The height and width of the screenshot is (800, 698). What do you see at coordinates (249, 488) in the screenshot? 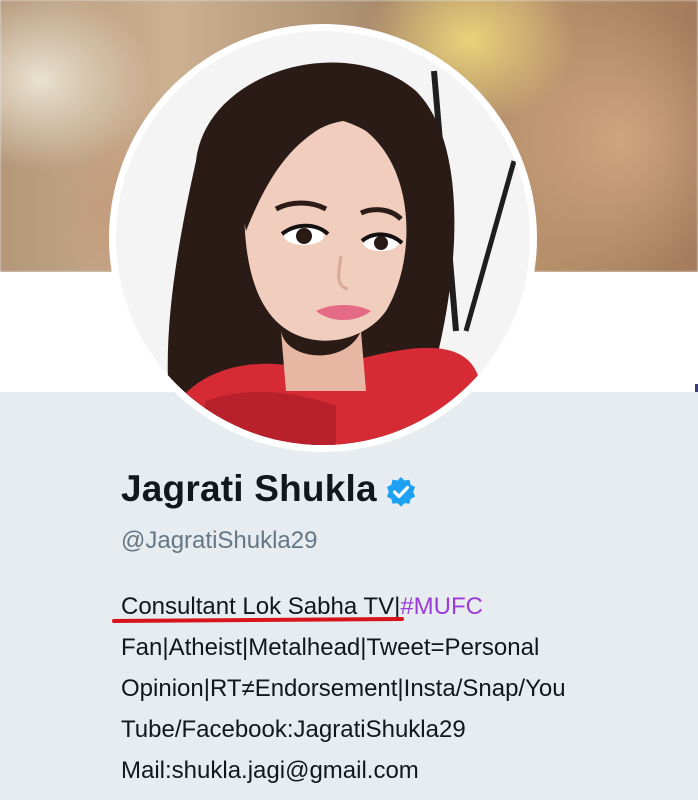
I see `display-name-text: Jagrati Shukla` at bounding box center [249, 488].